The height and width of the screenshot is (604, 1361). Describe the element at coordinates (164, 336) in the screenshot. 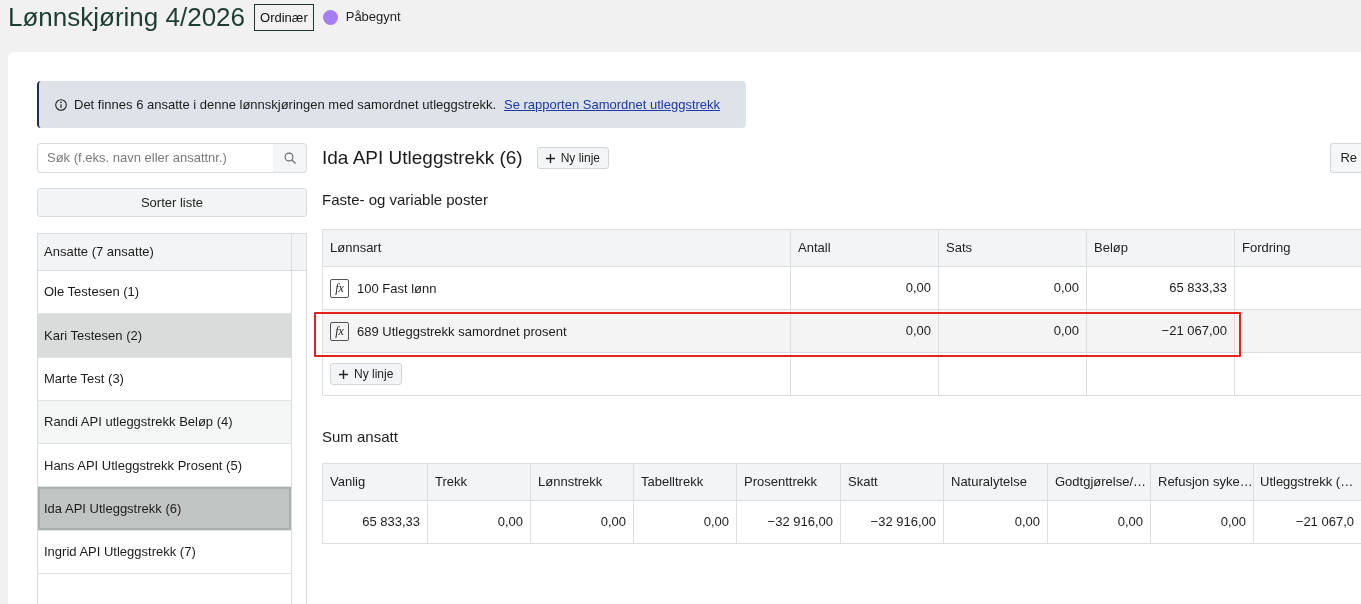

I see `employee-list-item: Kari Testesen (2)` at that location.